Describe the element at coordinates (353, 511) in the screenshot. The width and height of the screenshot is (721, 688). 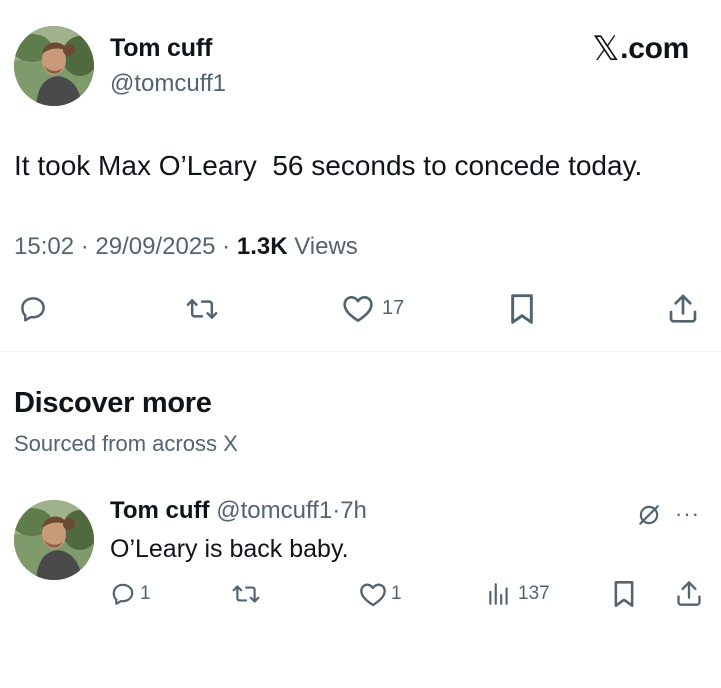
I see `tweet-time: 7h` at that location.